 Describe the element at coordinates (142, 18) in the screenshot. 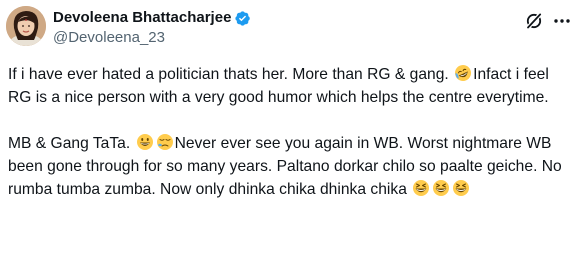

I see `display-name: Devoleena Bhattacharjee` at that location.